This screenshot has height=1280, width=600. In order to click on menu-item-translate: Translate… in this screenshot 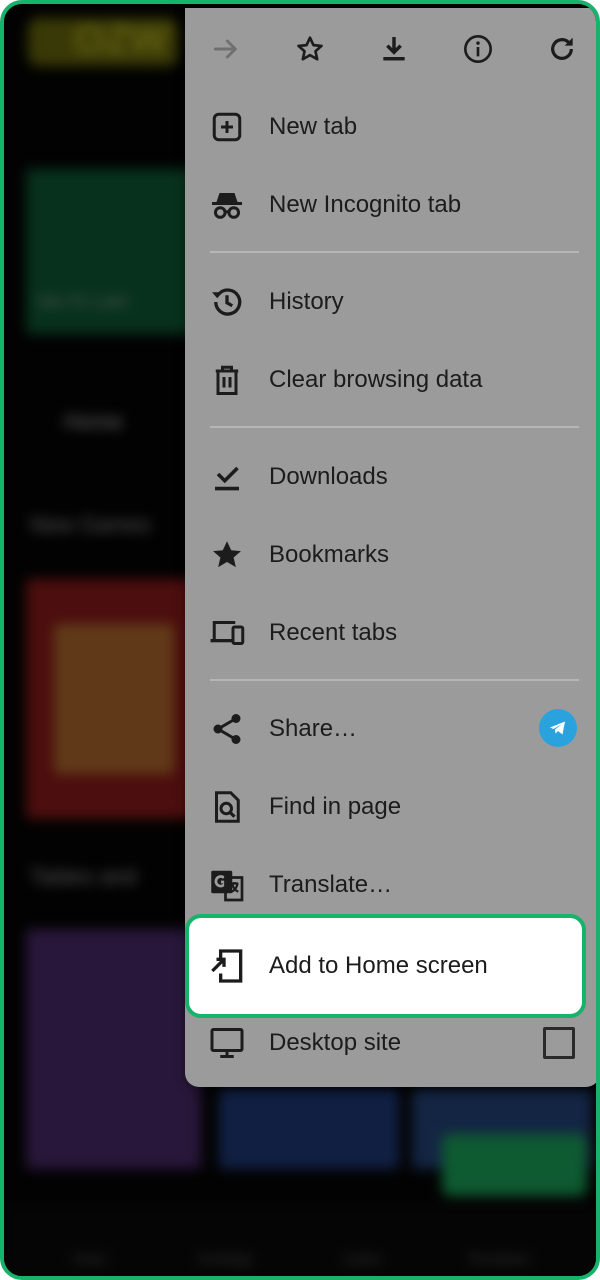, I will do `click(390, 885)`.